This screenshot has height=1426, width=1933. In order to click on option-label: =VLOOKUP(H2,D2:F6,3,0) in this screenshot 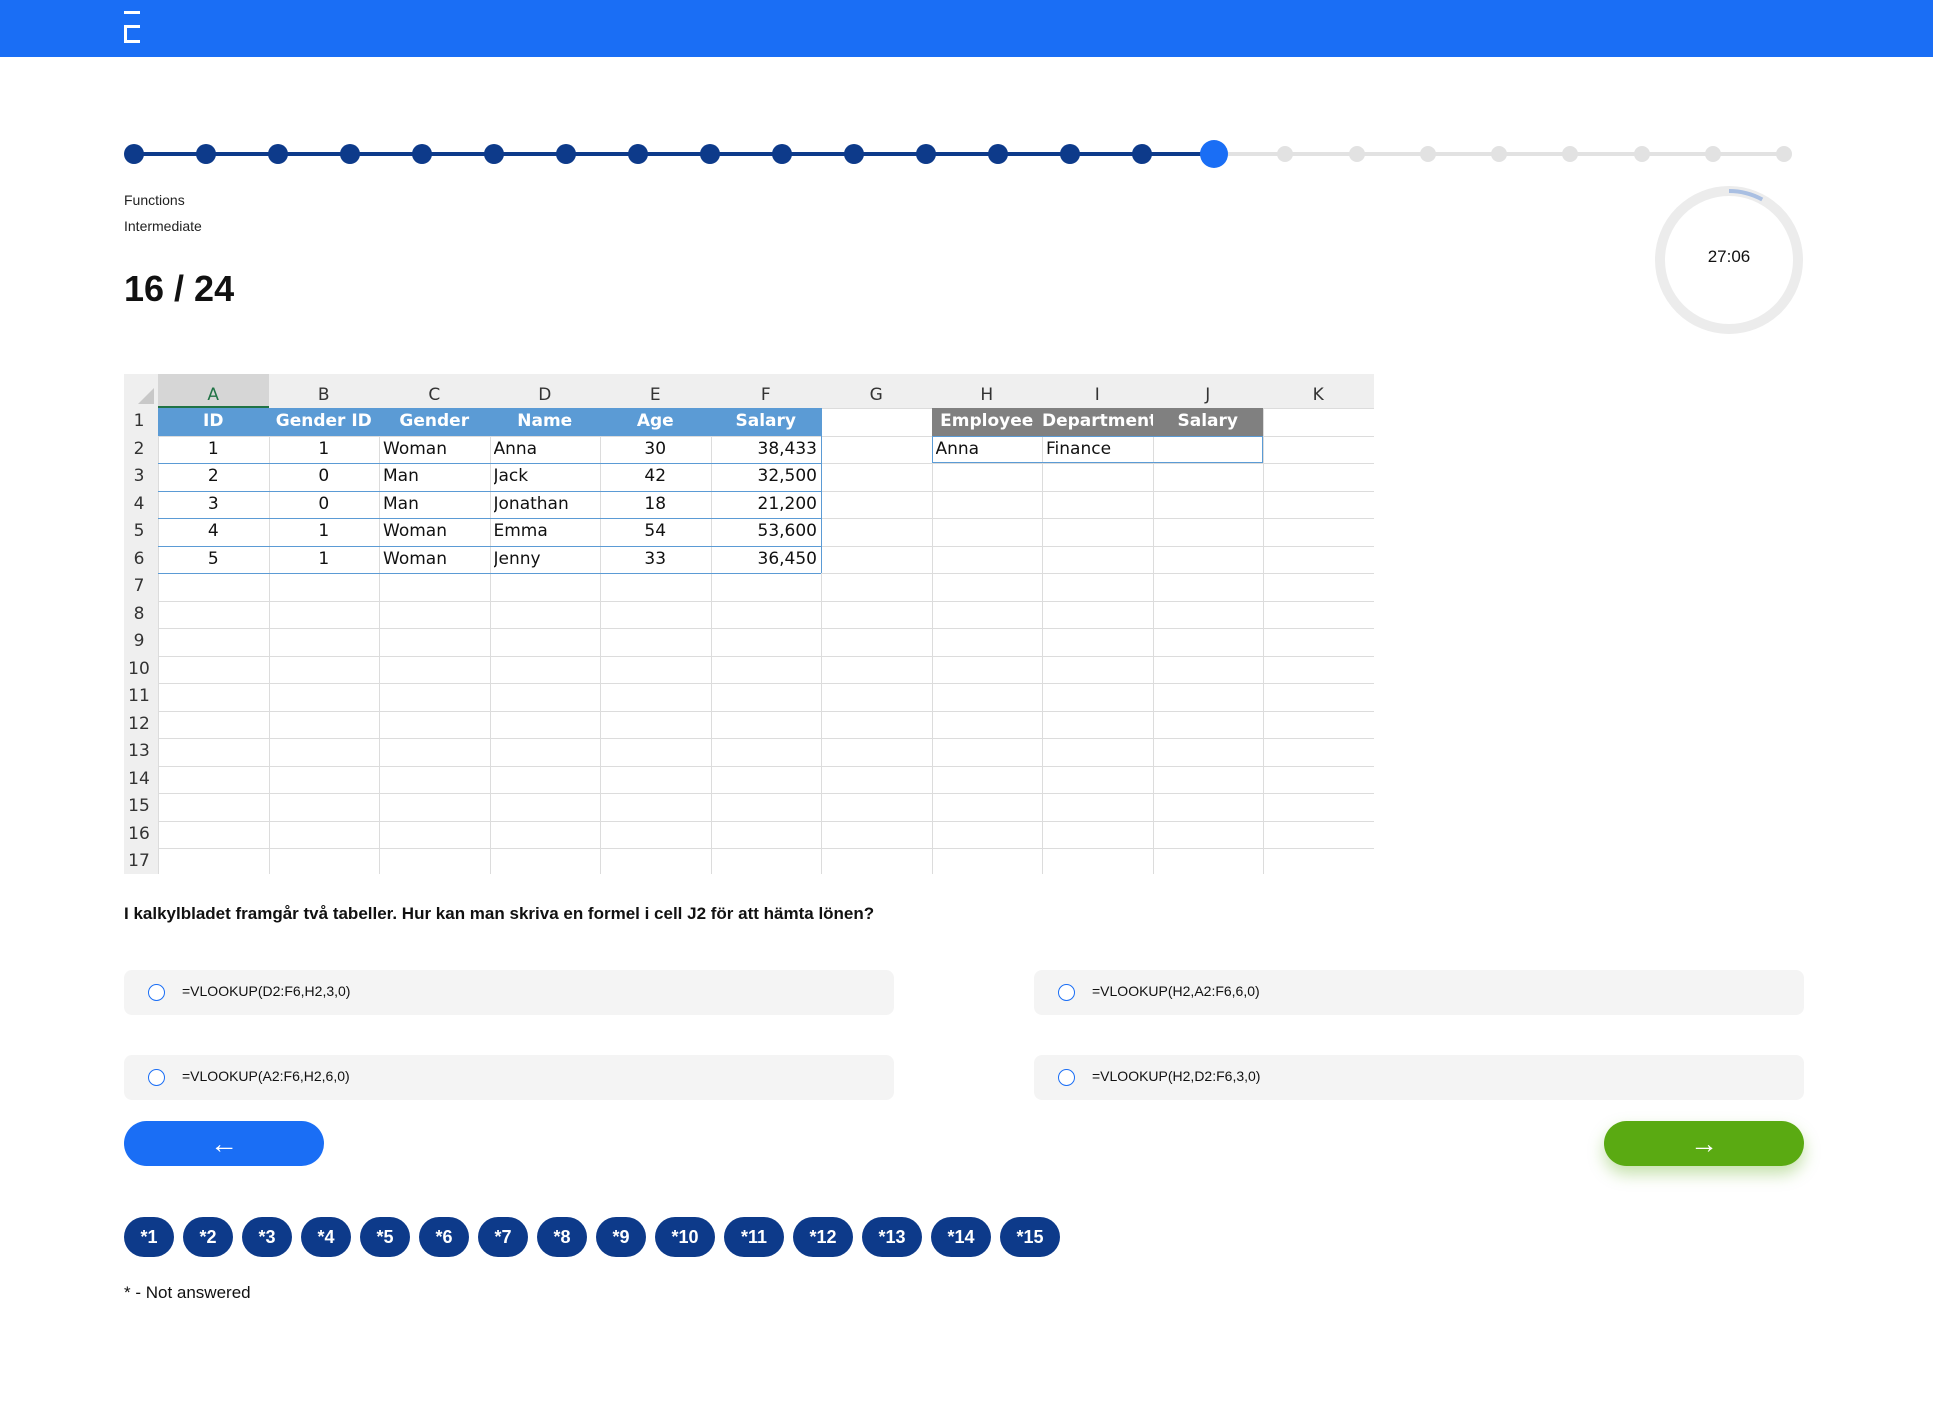, I will do `click(1176, 1076)`.